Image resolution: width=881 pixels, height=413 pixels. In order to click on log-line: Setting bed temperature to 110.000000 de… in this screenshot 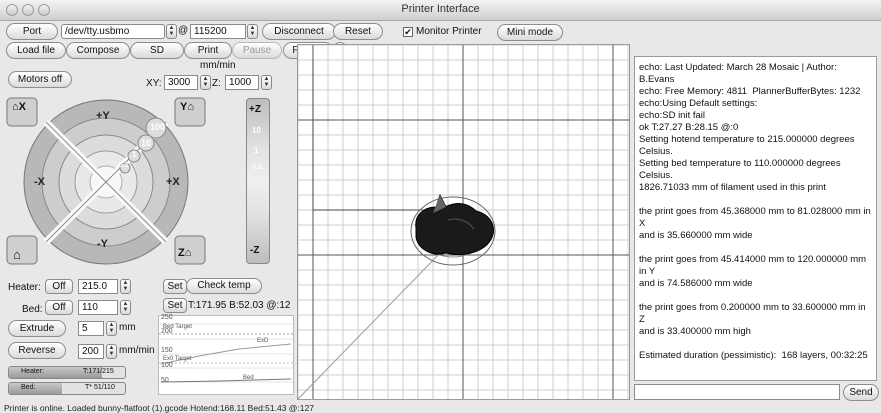, I will do `click(741, 169)`.